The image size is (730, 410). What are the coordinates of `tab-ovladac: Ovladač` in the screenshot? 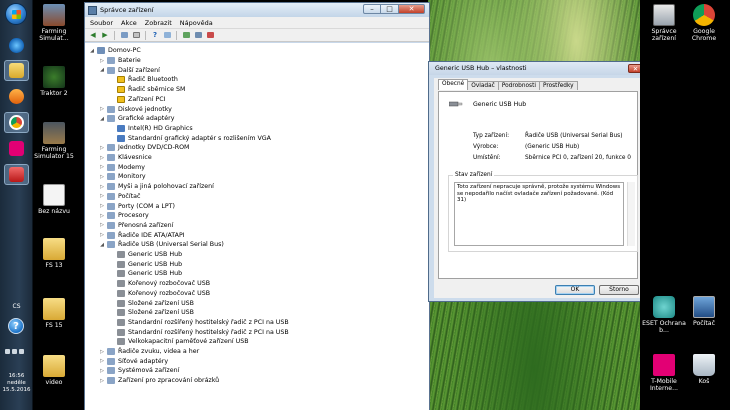 It's located at (483, 85).